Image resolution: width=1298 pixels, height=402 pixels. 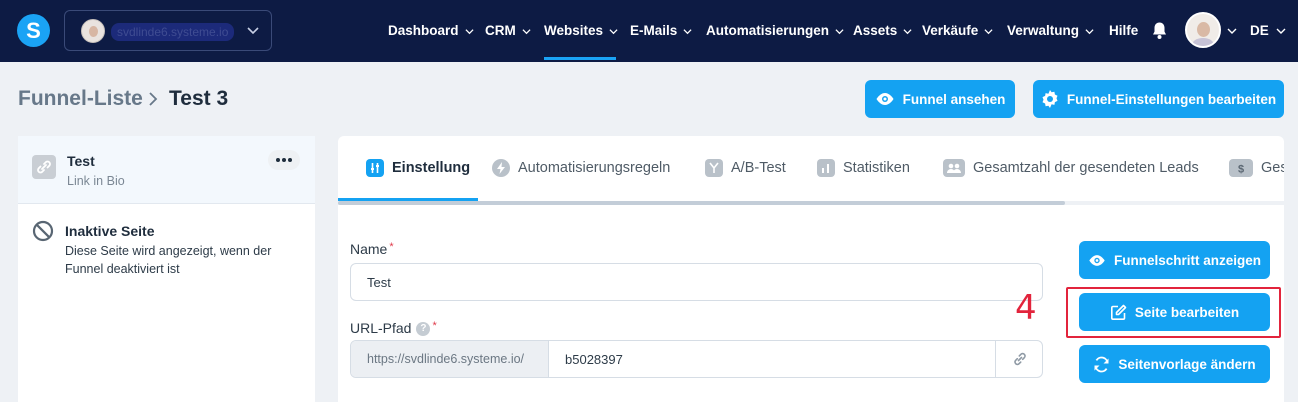 What do you see at coordinates (696, 282) in the screenshot?
I see `name-input: Test` at bounding box center [696, 282].